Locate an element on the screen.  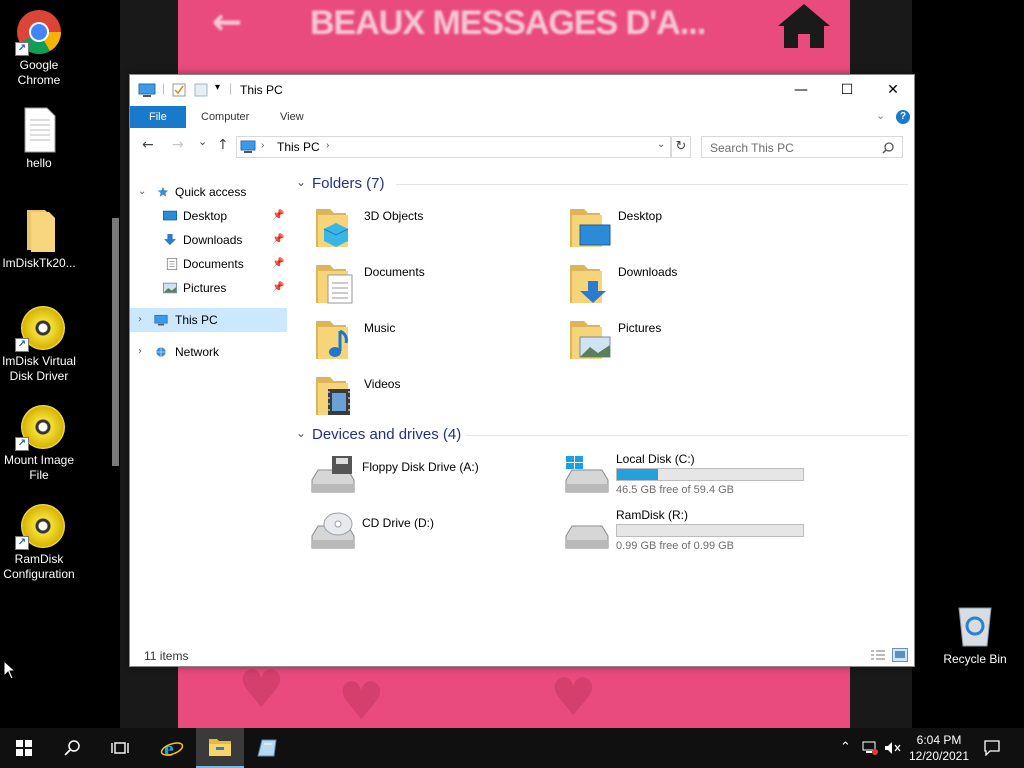
start-button is located at coordinates (24, 748).